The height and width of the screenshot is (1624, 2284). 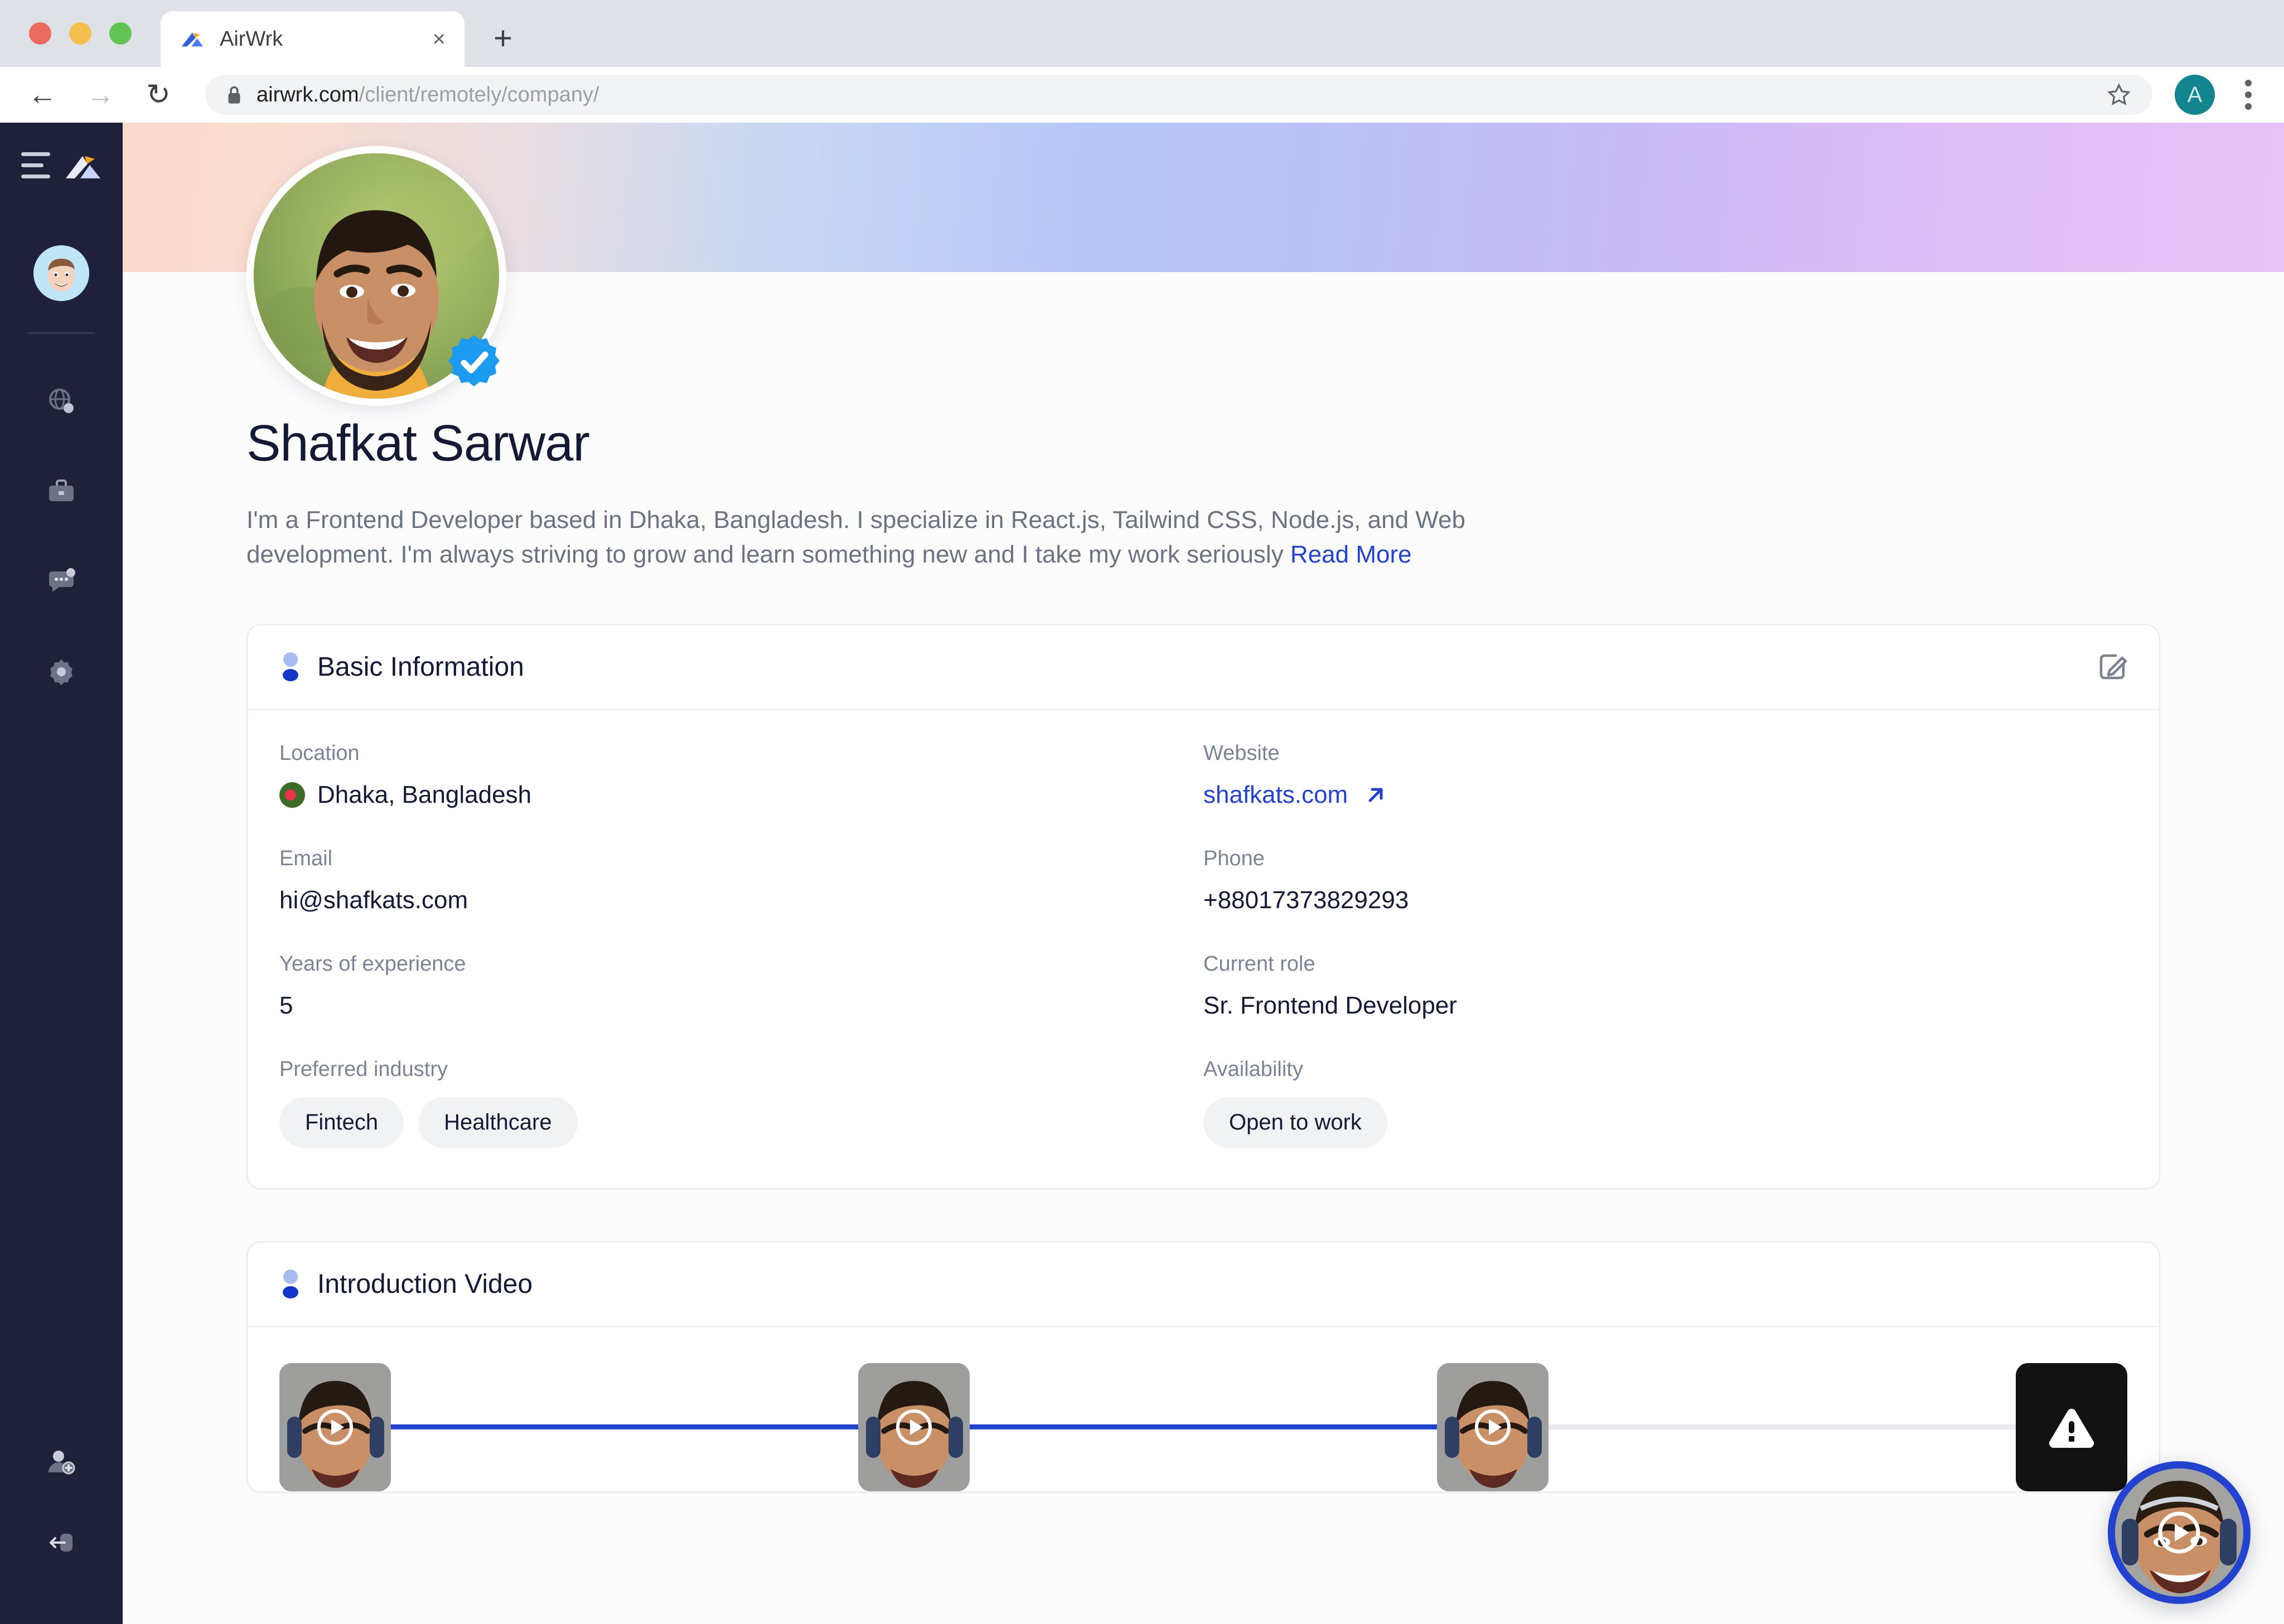 What do you see at coordinates (741, 775) in the screenshot?
I see `field-location: Location Dhaka, Bangladesh` at bounding box center [741, 775].